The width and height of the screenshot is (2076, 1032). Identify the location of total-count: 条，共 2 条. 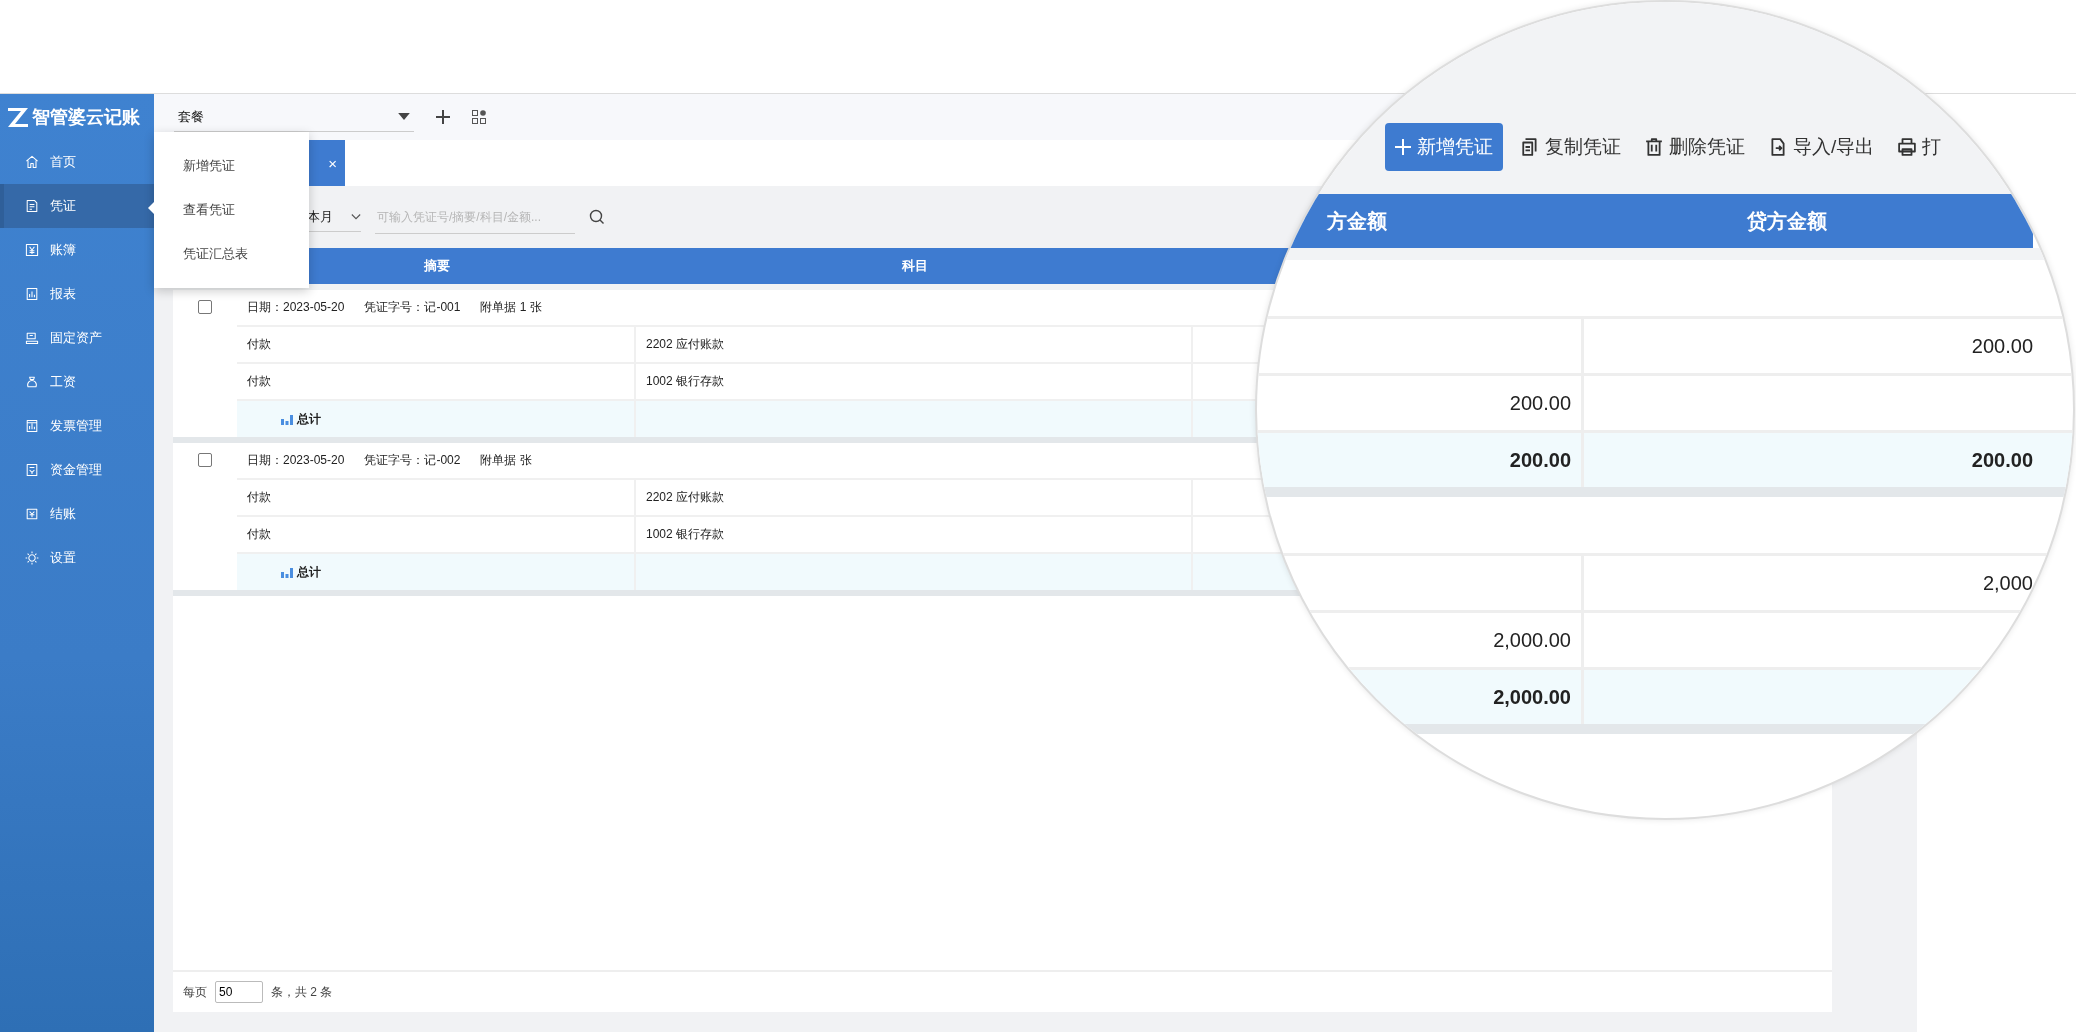
(302, 992).